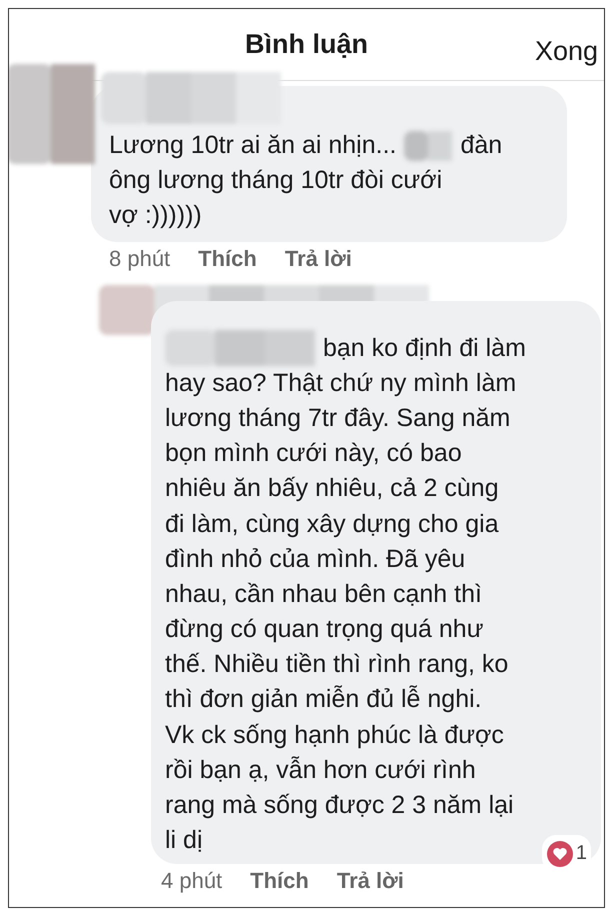 The height and width of the screenshot is (916, 613). I want to click on comment-text-line: nhiêu ăn bấy nhiêu, cả 2 cùng, so click(332, 488).